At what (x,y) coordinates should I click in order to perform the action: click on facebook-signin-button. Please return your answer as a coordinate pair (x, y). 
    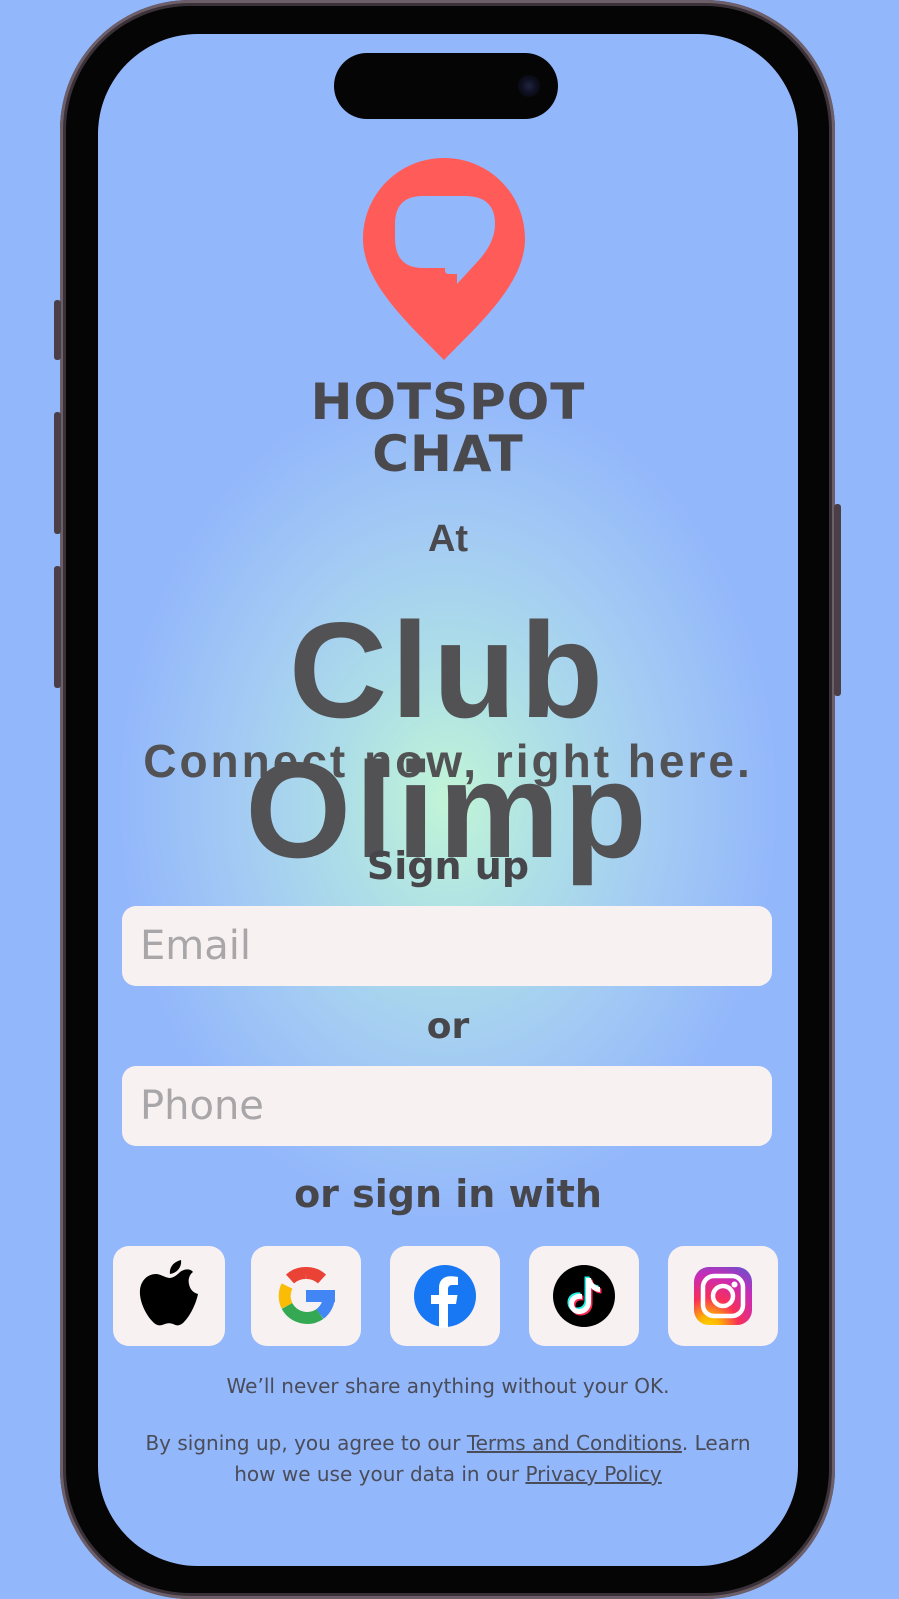
    Looking at the image, I should click on (445, 1296).